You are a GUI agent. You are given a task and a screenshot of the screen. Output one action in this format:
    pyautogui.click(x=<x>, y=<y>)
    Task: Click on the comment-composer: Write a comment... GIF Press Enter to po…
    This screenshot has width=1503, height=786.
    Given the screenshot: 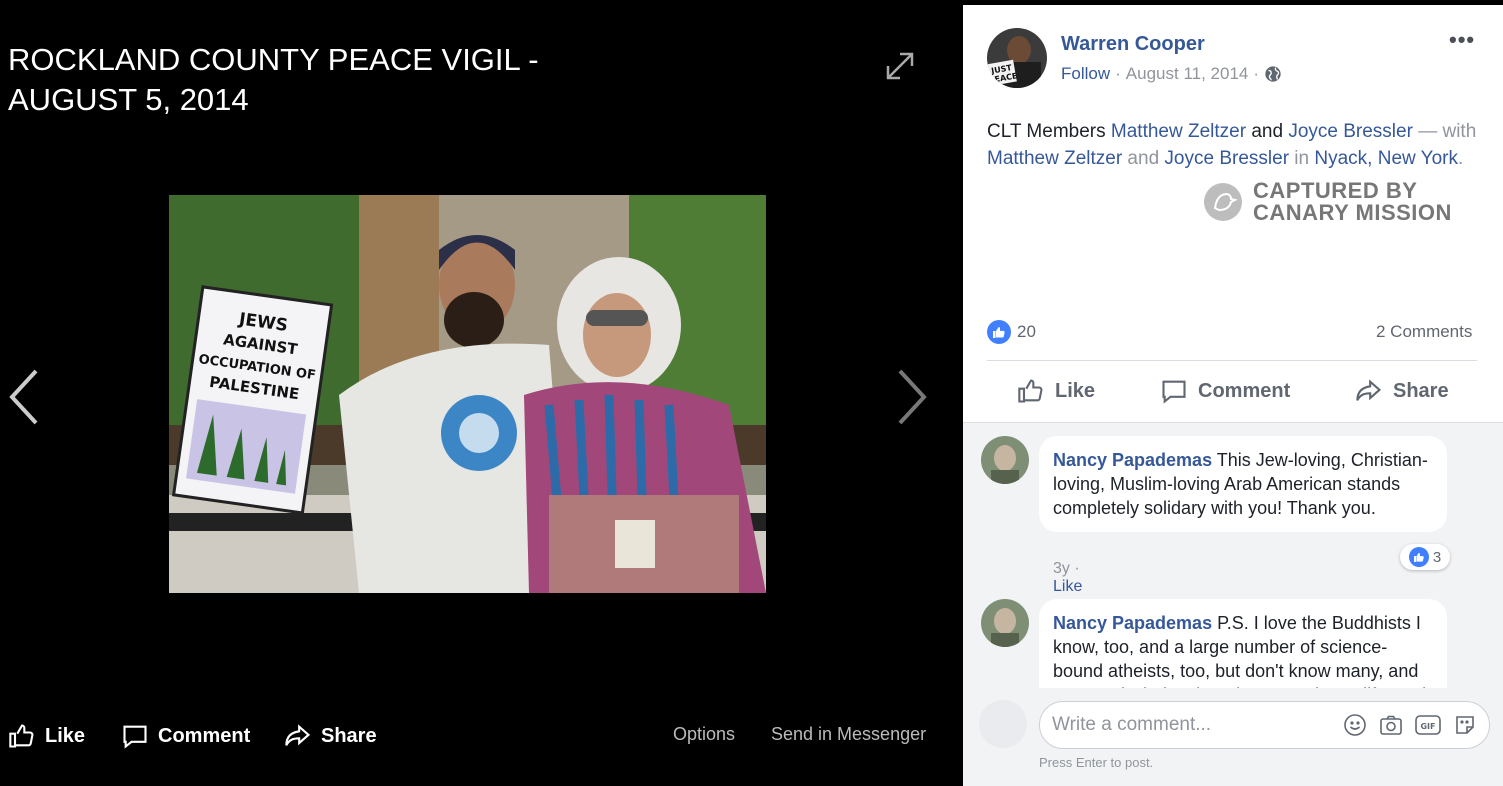 What is the action you would take?
    pyautogui.click(x=1233, y=737)
    